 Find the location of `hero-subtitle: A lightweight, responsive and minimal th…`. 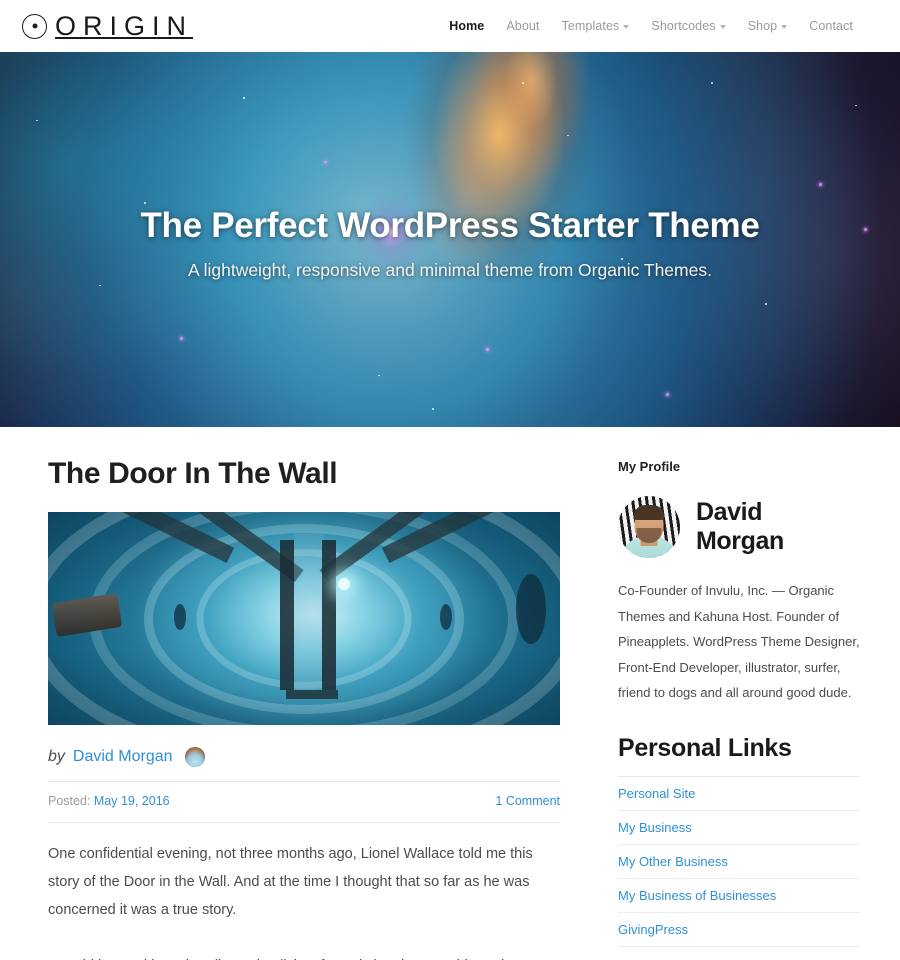

hero-subtitle: A lightweight, responsive and minimal th… is located at coordinates (450, 270).